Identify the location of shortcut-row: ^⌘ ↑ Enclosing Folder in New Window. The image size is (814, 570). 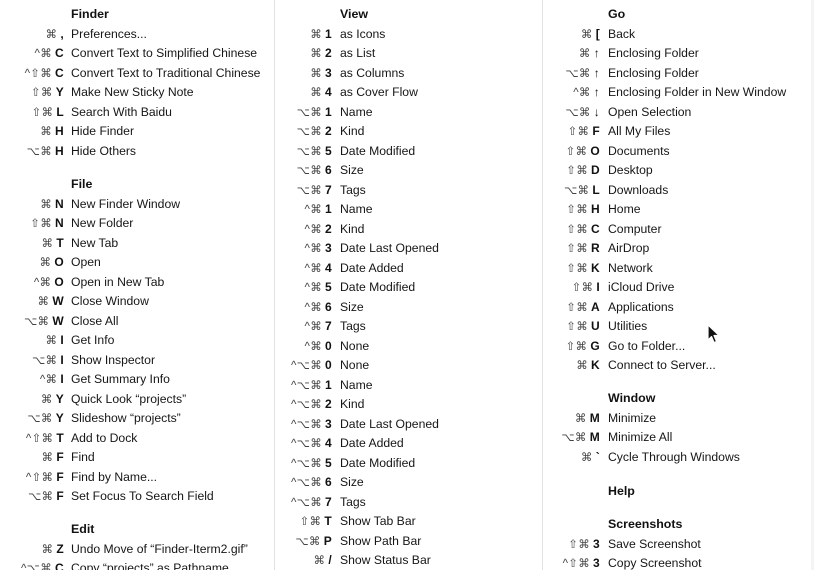
(677, 93).